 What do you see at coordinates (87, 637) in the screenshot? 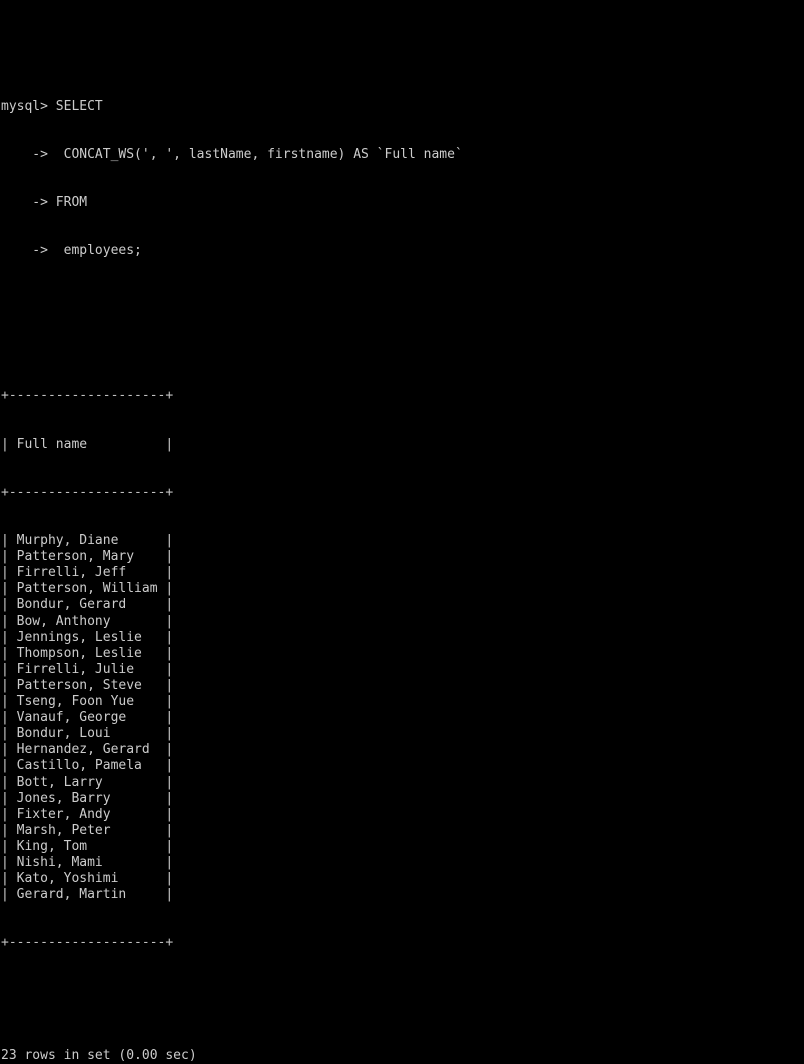
I see `table-row: | Jennings, Leslie |` at bounding box center [87, 637].